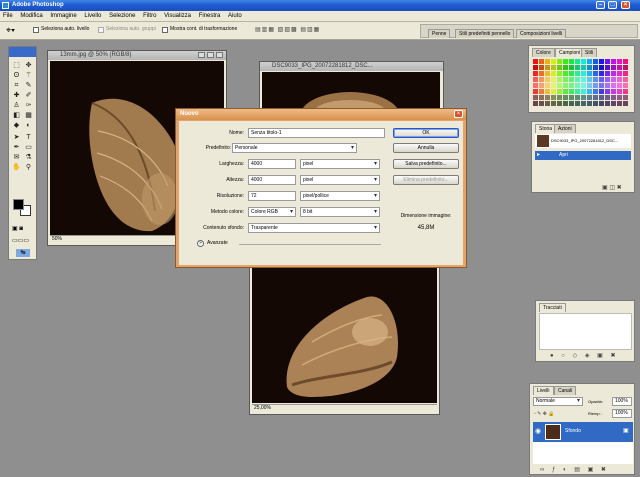  What do you see at coordinates (16, 85) in the screenshot?
I see `crop-tool-icon: ⌗` at bounding box center [16, 85].